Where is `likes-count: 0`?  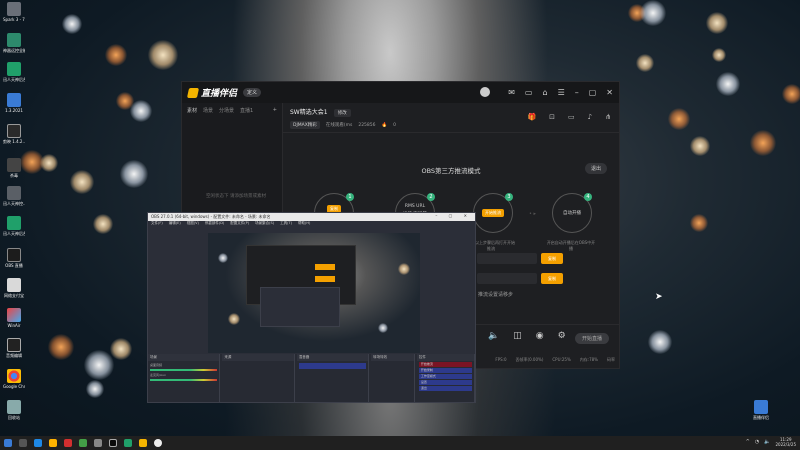 likes-count: 0 is located at coordinates (394, 125).